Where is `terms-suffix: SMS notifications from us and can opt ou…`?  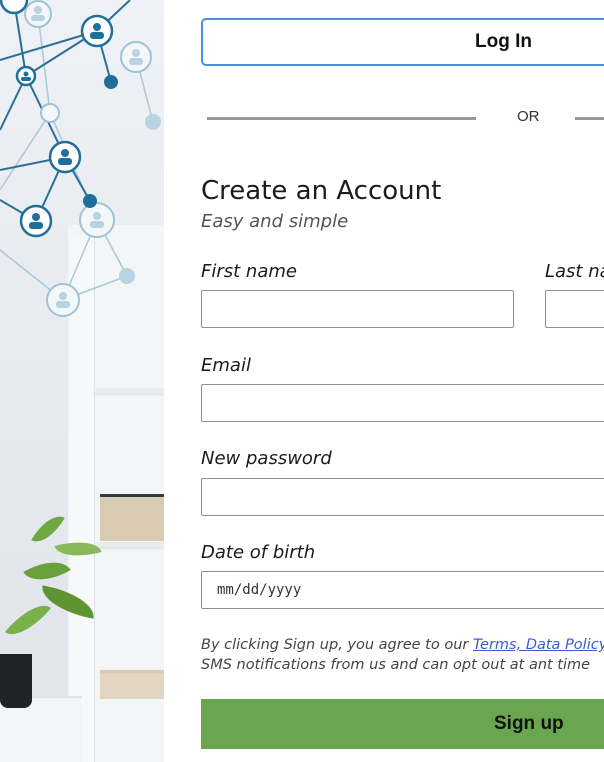 terms-suffix: SMS notifications from us and can opt ou… is located at coordinates (396, 665).